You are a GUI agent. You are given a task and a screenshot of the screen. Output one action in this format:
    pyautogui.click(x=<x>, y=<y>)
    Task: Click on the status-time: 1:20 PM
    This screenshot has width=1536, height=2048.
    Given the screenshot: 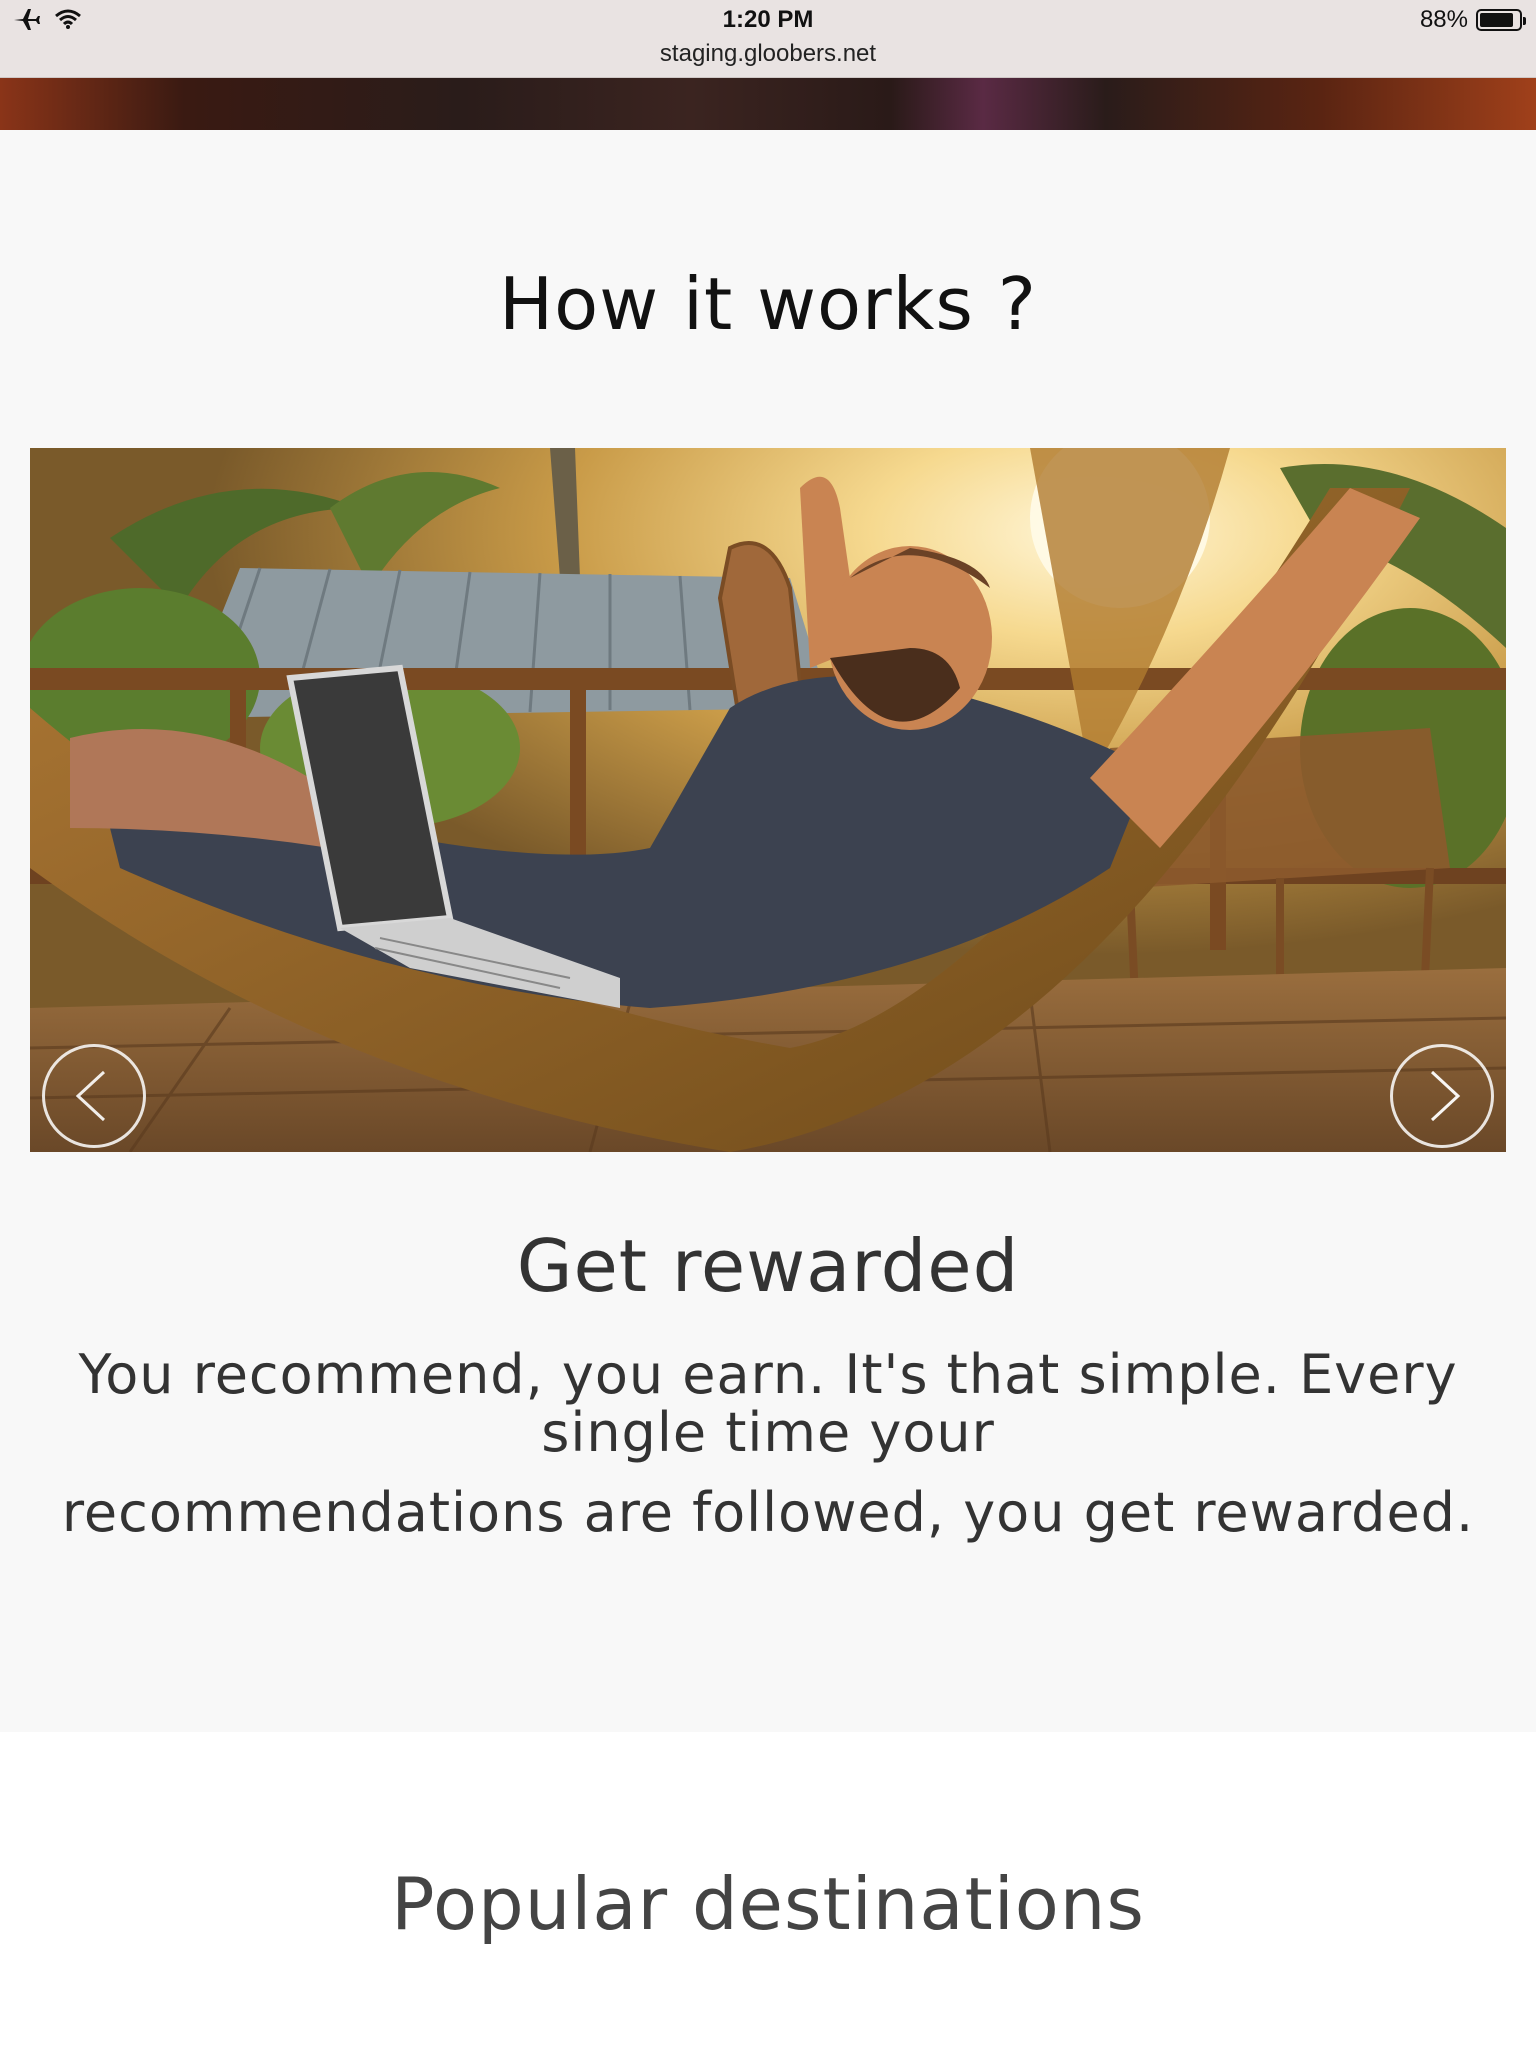 What is the action you would take?
    pyautogui.click(x=768, y=19)
    